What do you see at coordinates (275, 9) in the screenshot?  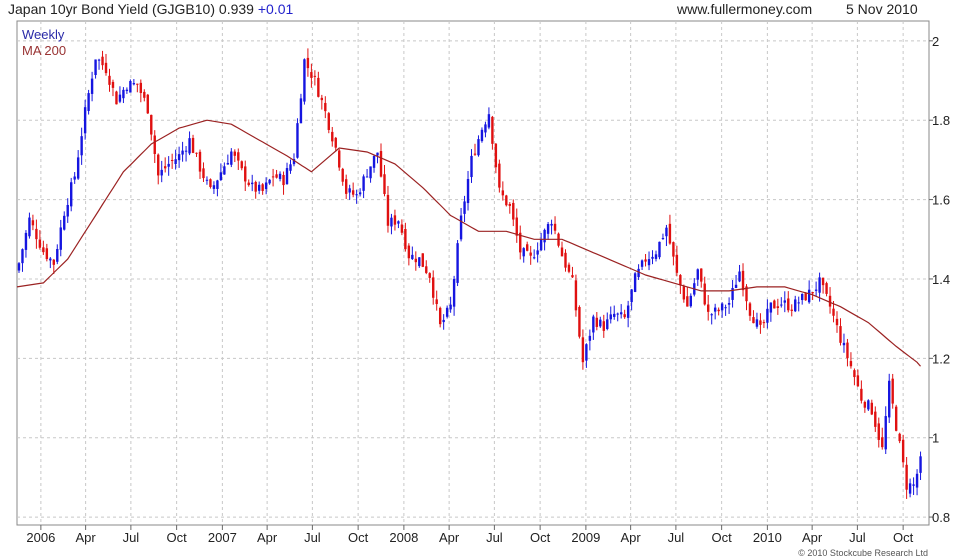 I see `change-value: +0.01` at bounding box center [275, 9].